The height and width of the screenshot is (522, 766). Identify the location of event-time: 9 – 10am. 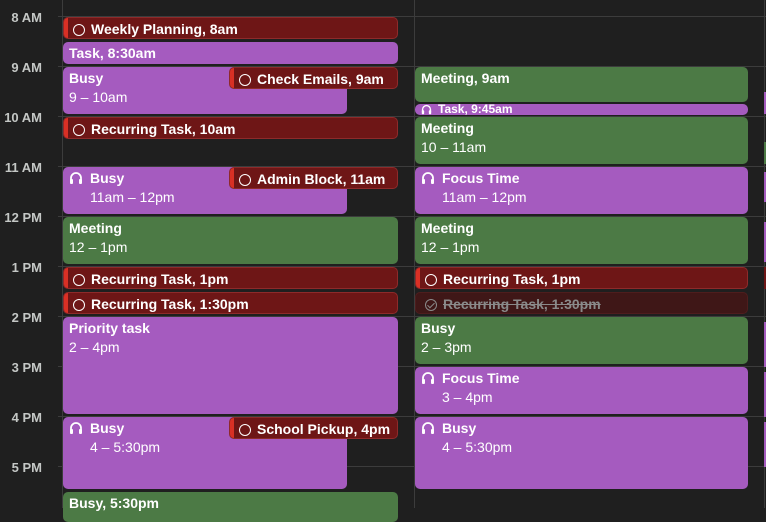
(98, 97).